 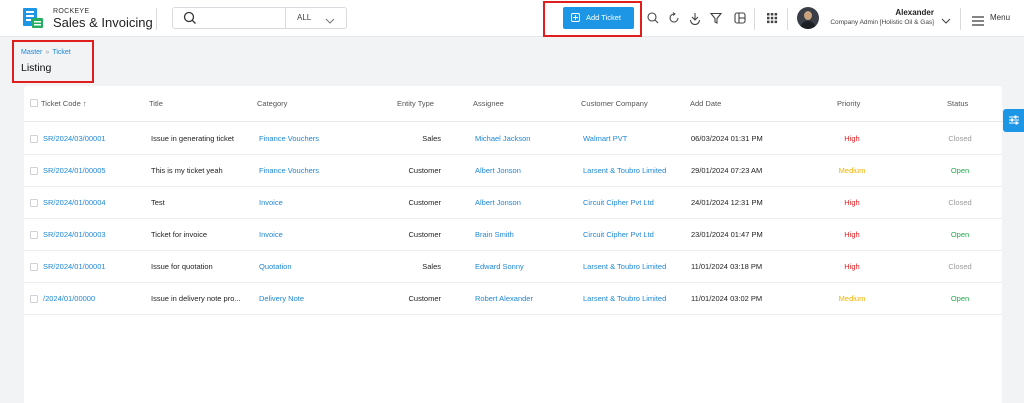 I want to click on ticket-title: Ticket for invoice, so click(x=179, y=234).